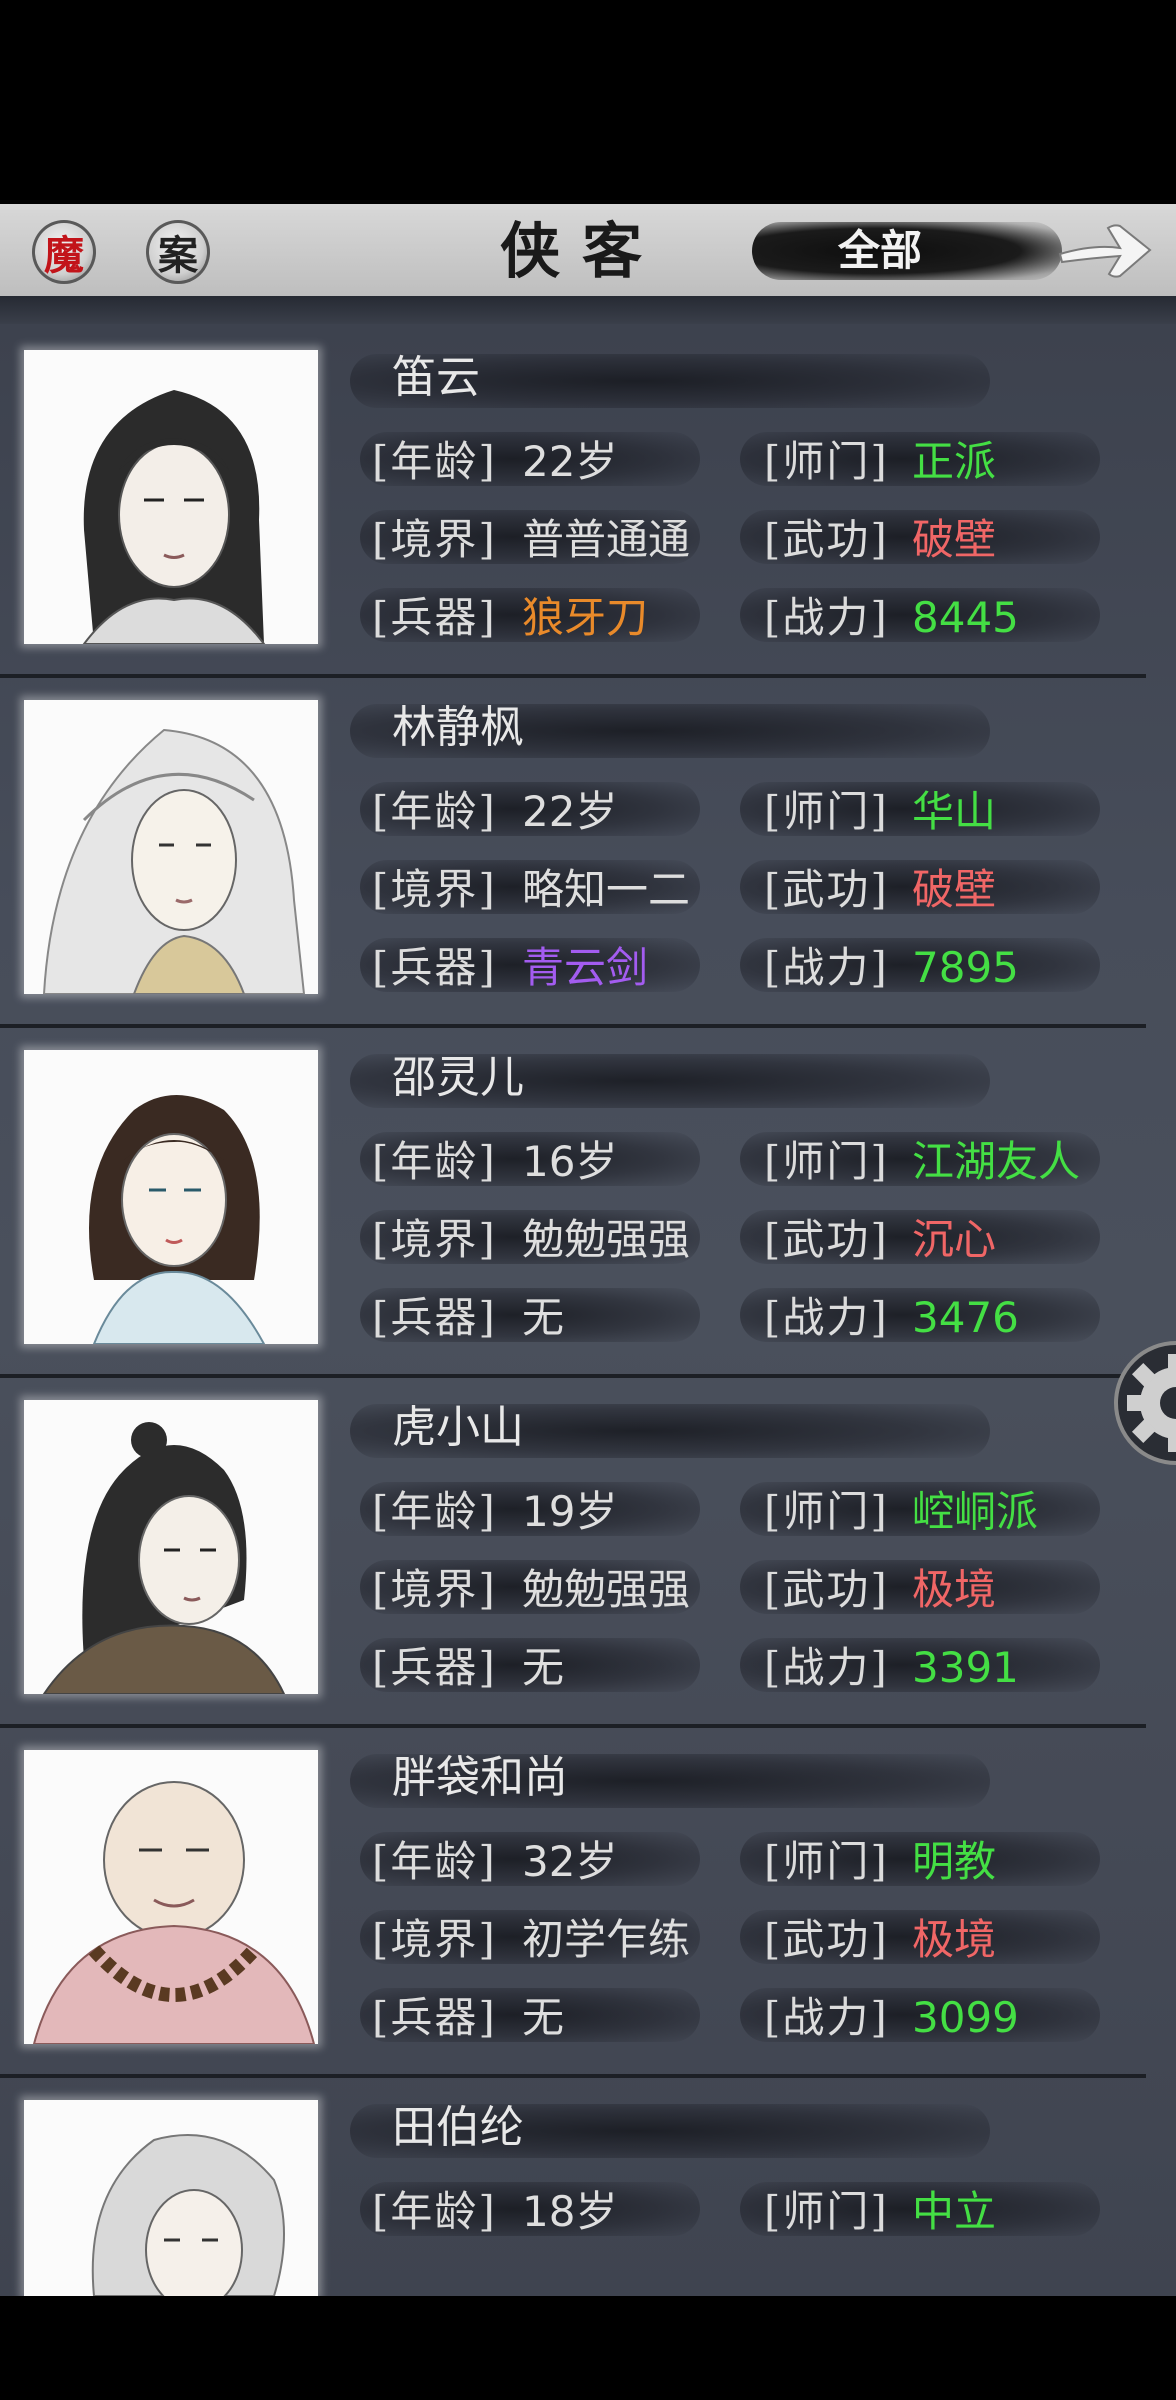 This screenshot has width=1176, height=2400. What do you see at coordinates (954, 461) in the screenshot?
I see `sect-value: 正派` at bounding box center [954, 461].